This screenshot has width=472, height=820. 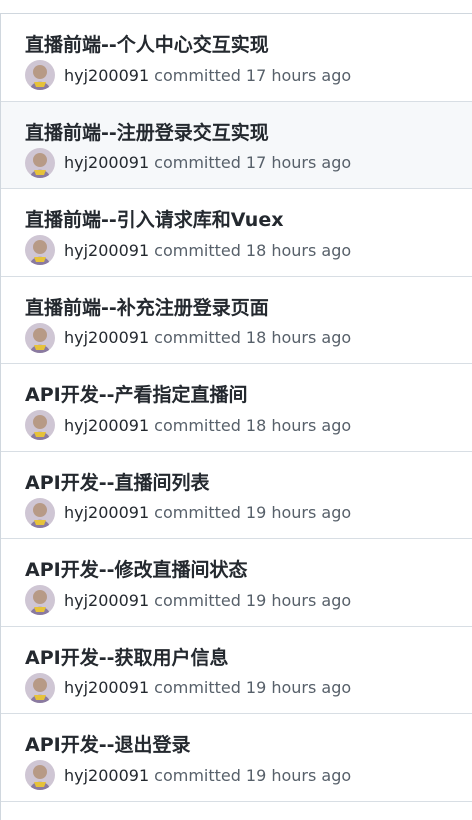 What do you see at coordinates (147, 306) in the screenshot?
I see `commit-title-link: 直播前端--补充注册登录页面` at bounding box center [147, 306].